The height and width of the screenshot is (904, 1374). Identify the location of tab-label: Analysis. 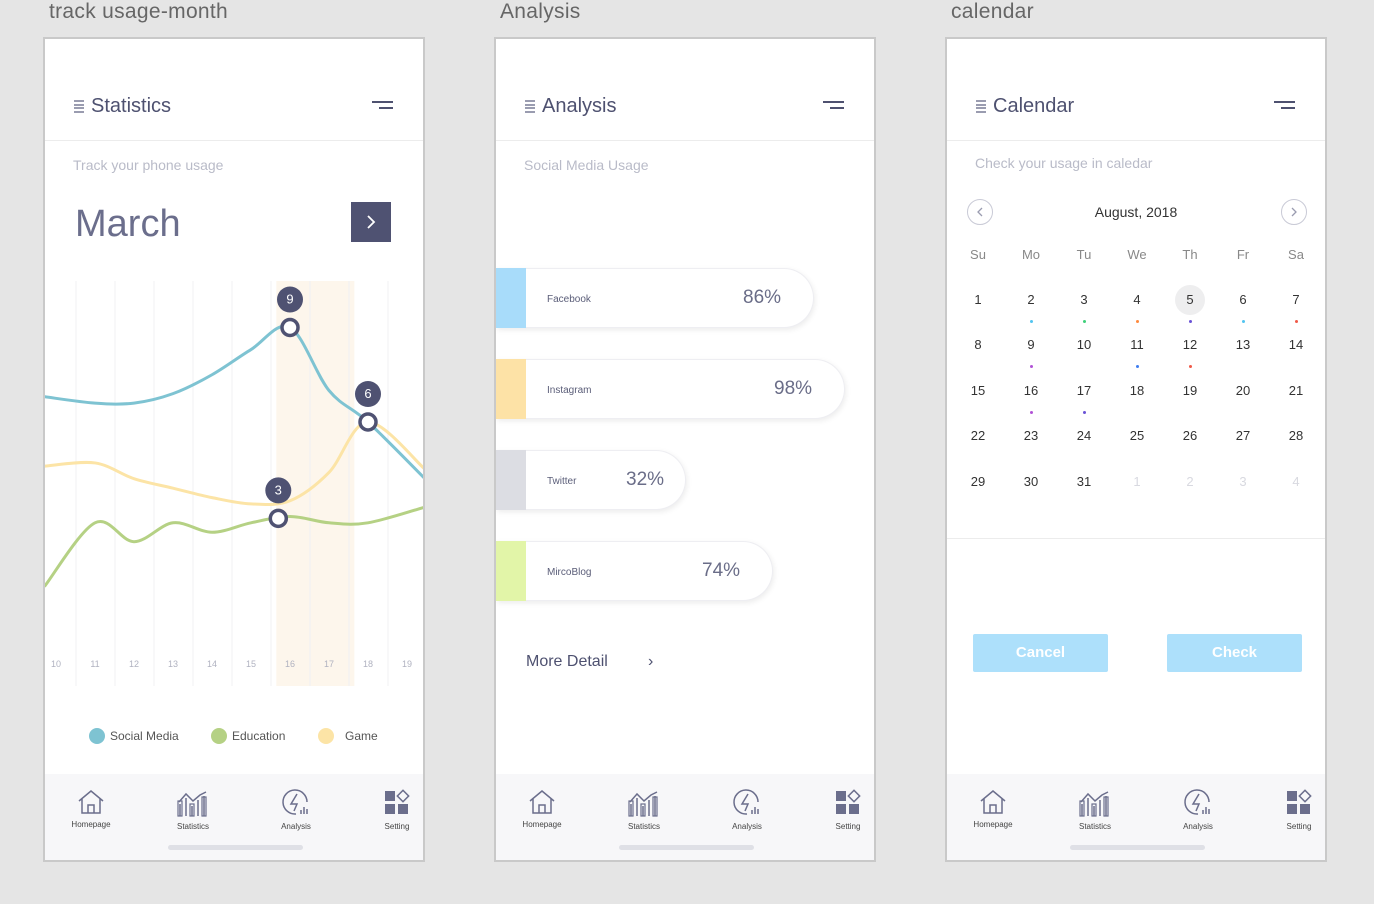
(1198, 826).